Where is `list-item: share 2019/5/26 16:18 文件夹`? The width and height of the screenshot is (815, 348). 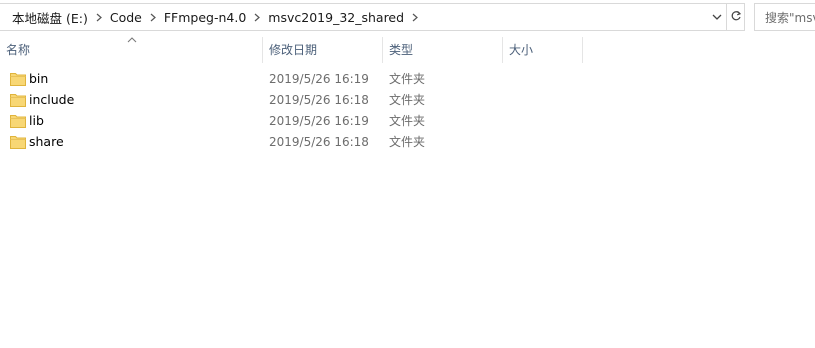
list-item: share 2019/5/26 16:18 文件夹 is located at coordinates (407, 141).